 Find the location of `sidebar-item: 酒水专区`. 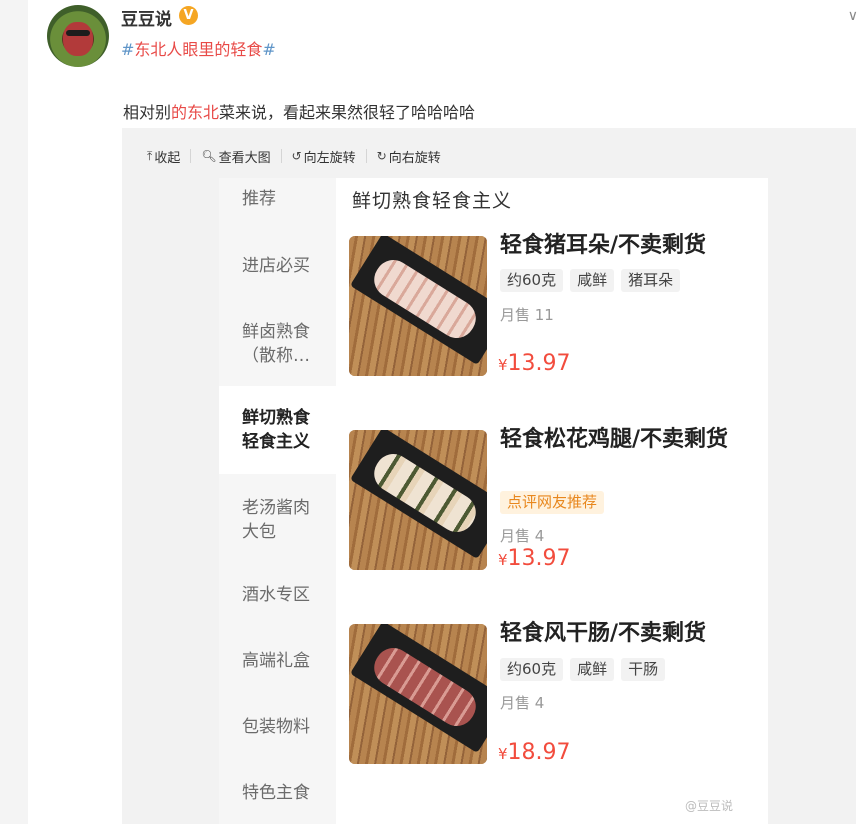

sidebar-item: 酒水专区 is located at coordinates (276, 595).